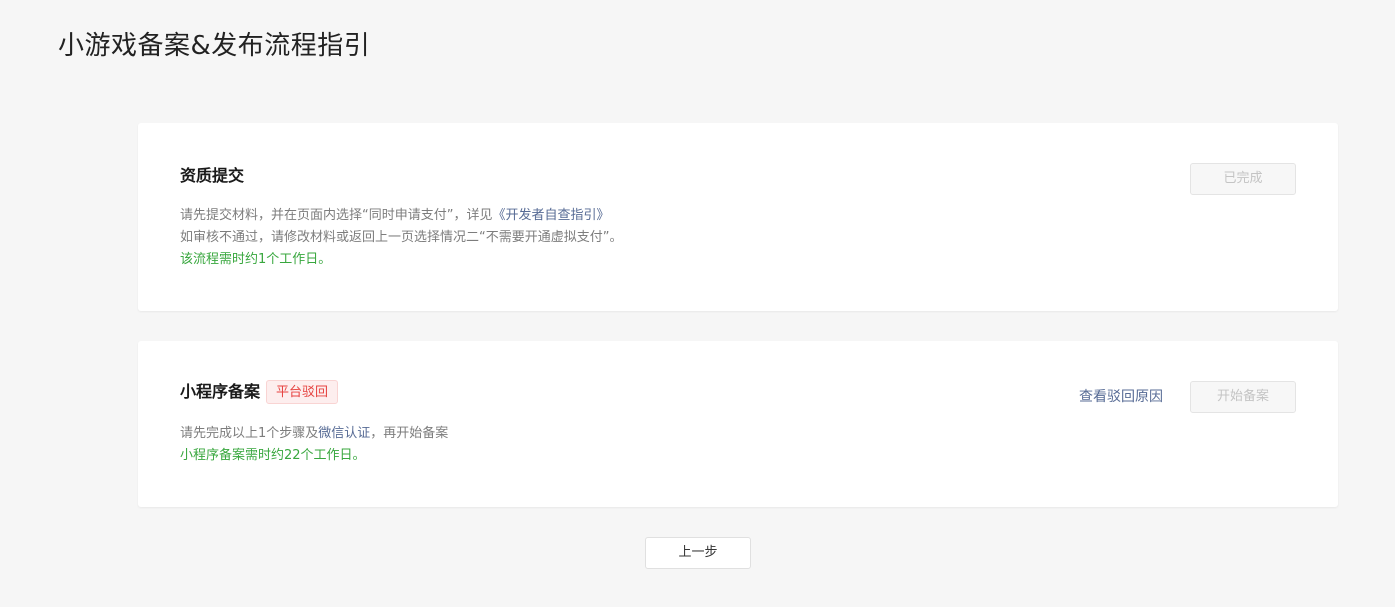 The height and width of the screenshot is (607, 1395). I want to click on prev-step-button: 上一步, so click(698, 553).